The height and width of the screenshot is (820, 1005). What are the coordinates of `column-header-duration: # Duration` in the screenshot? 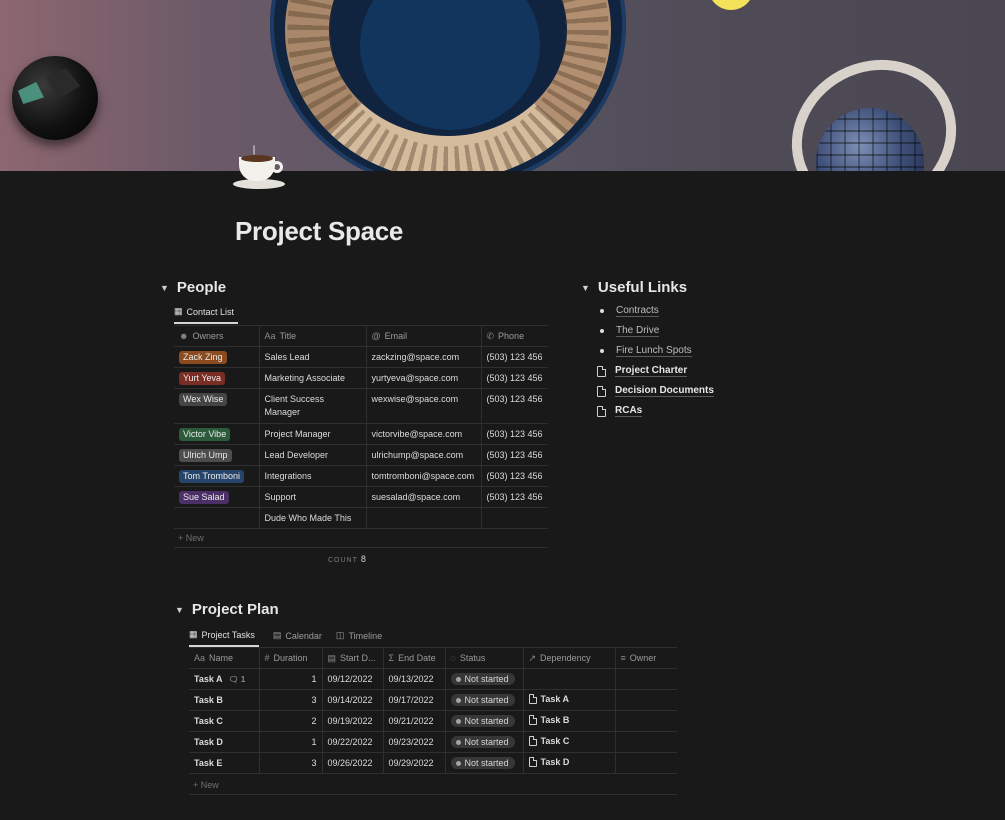 It's located at (291, 658).